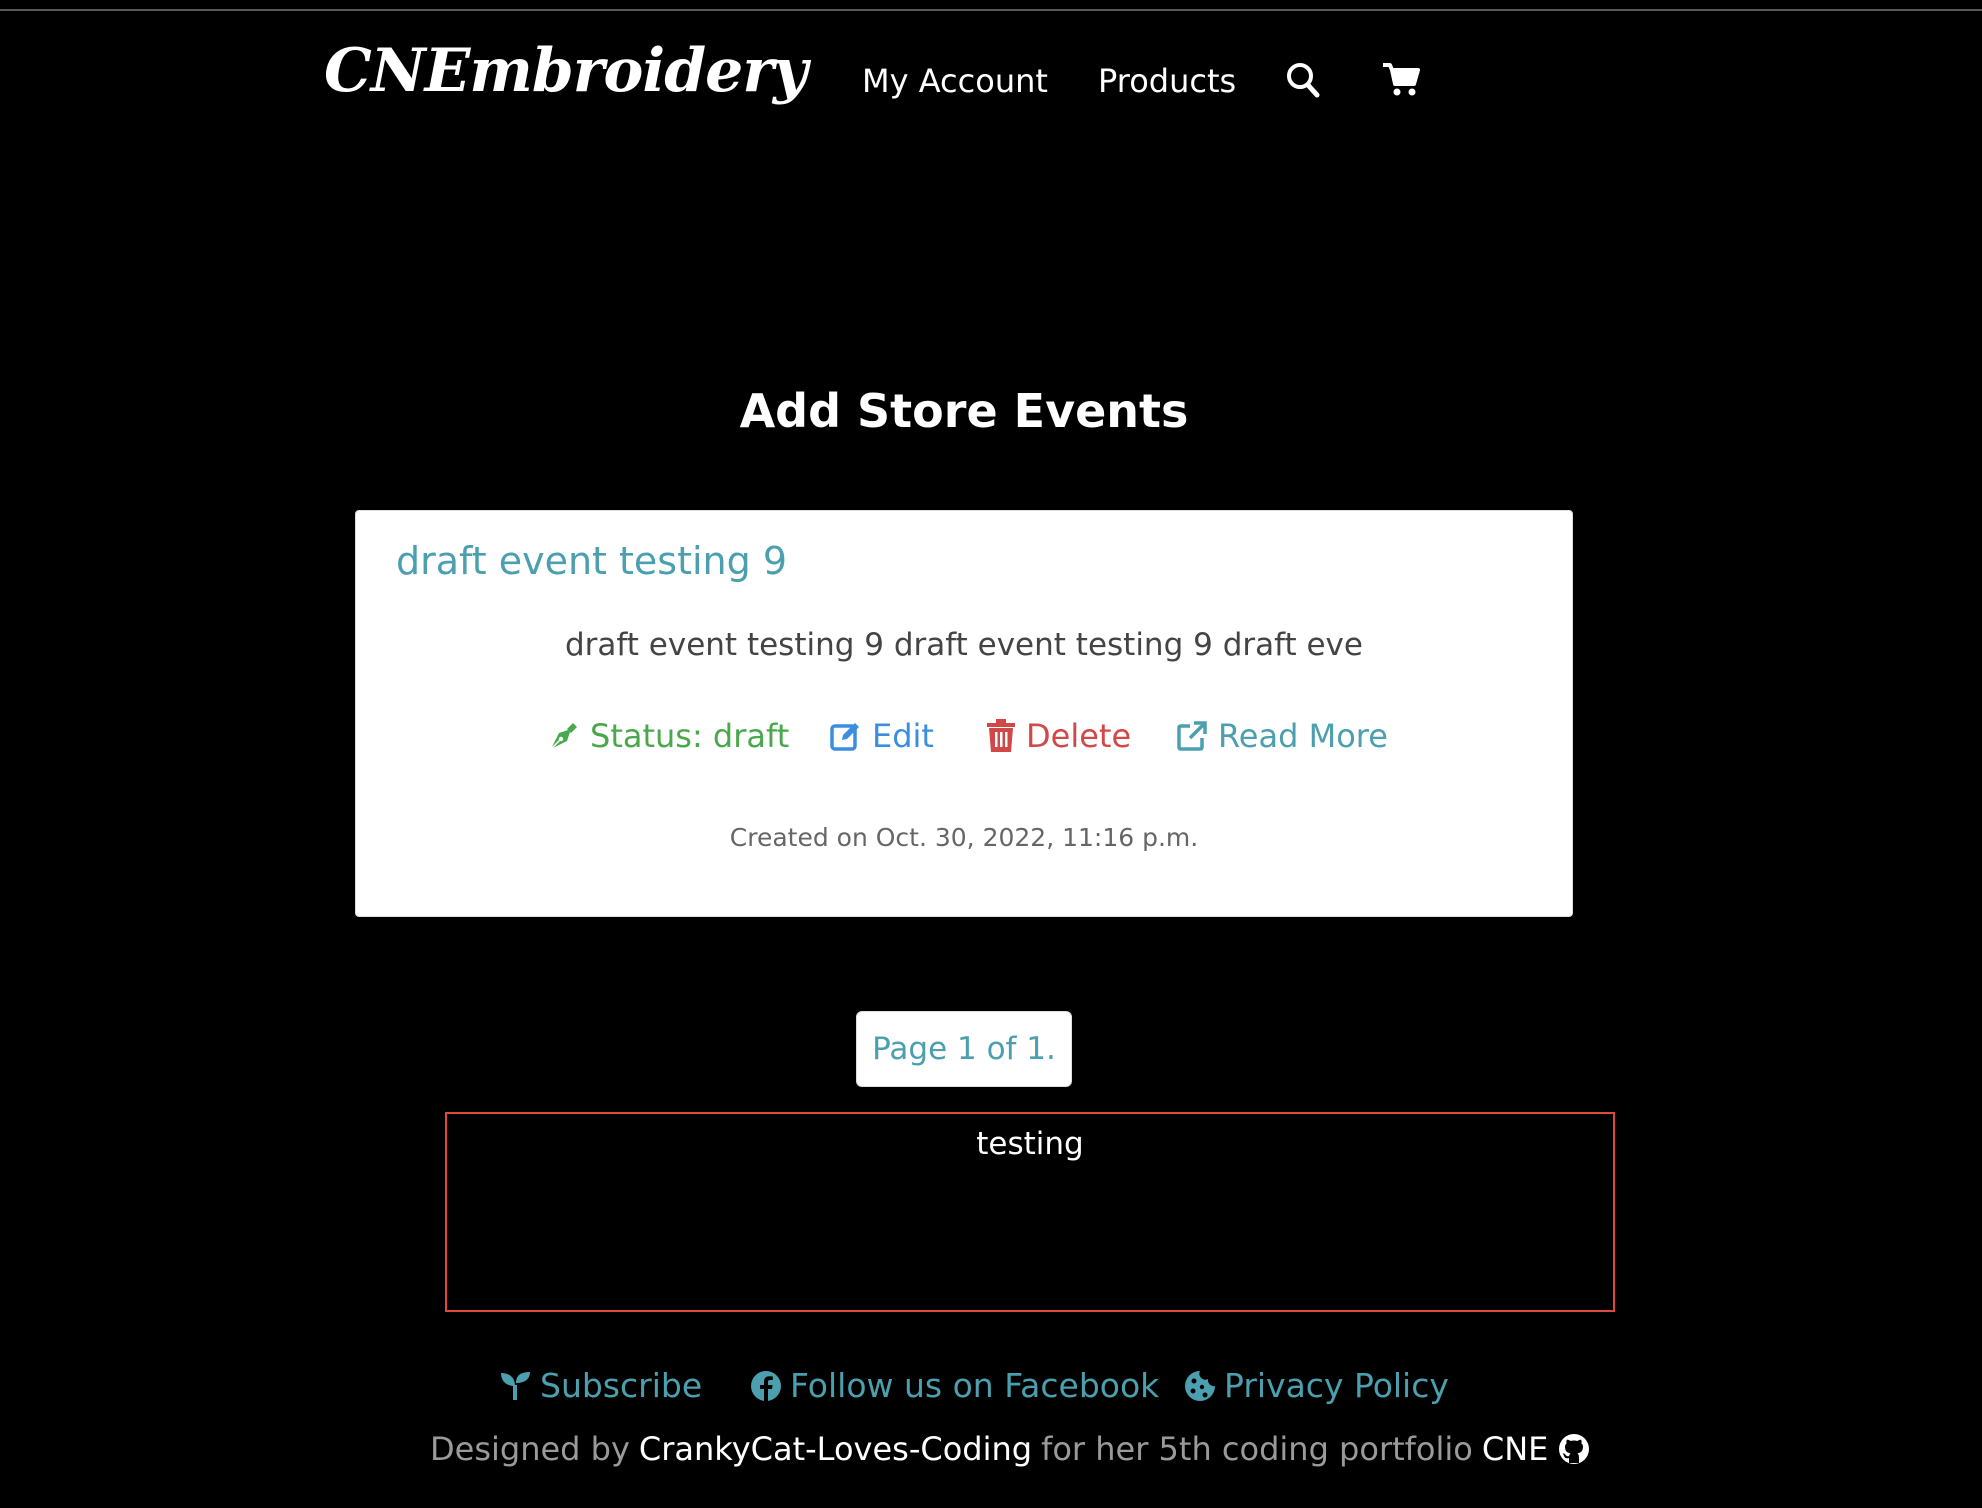 The width and height of the screenshot is (1982, 1508). What do you see at coordinates (835, 1449) in the screenshot?
I see `author-link: CrankyCat-Loves-Coding` at bounding box center [835, 1449].